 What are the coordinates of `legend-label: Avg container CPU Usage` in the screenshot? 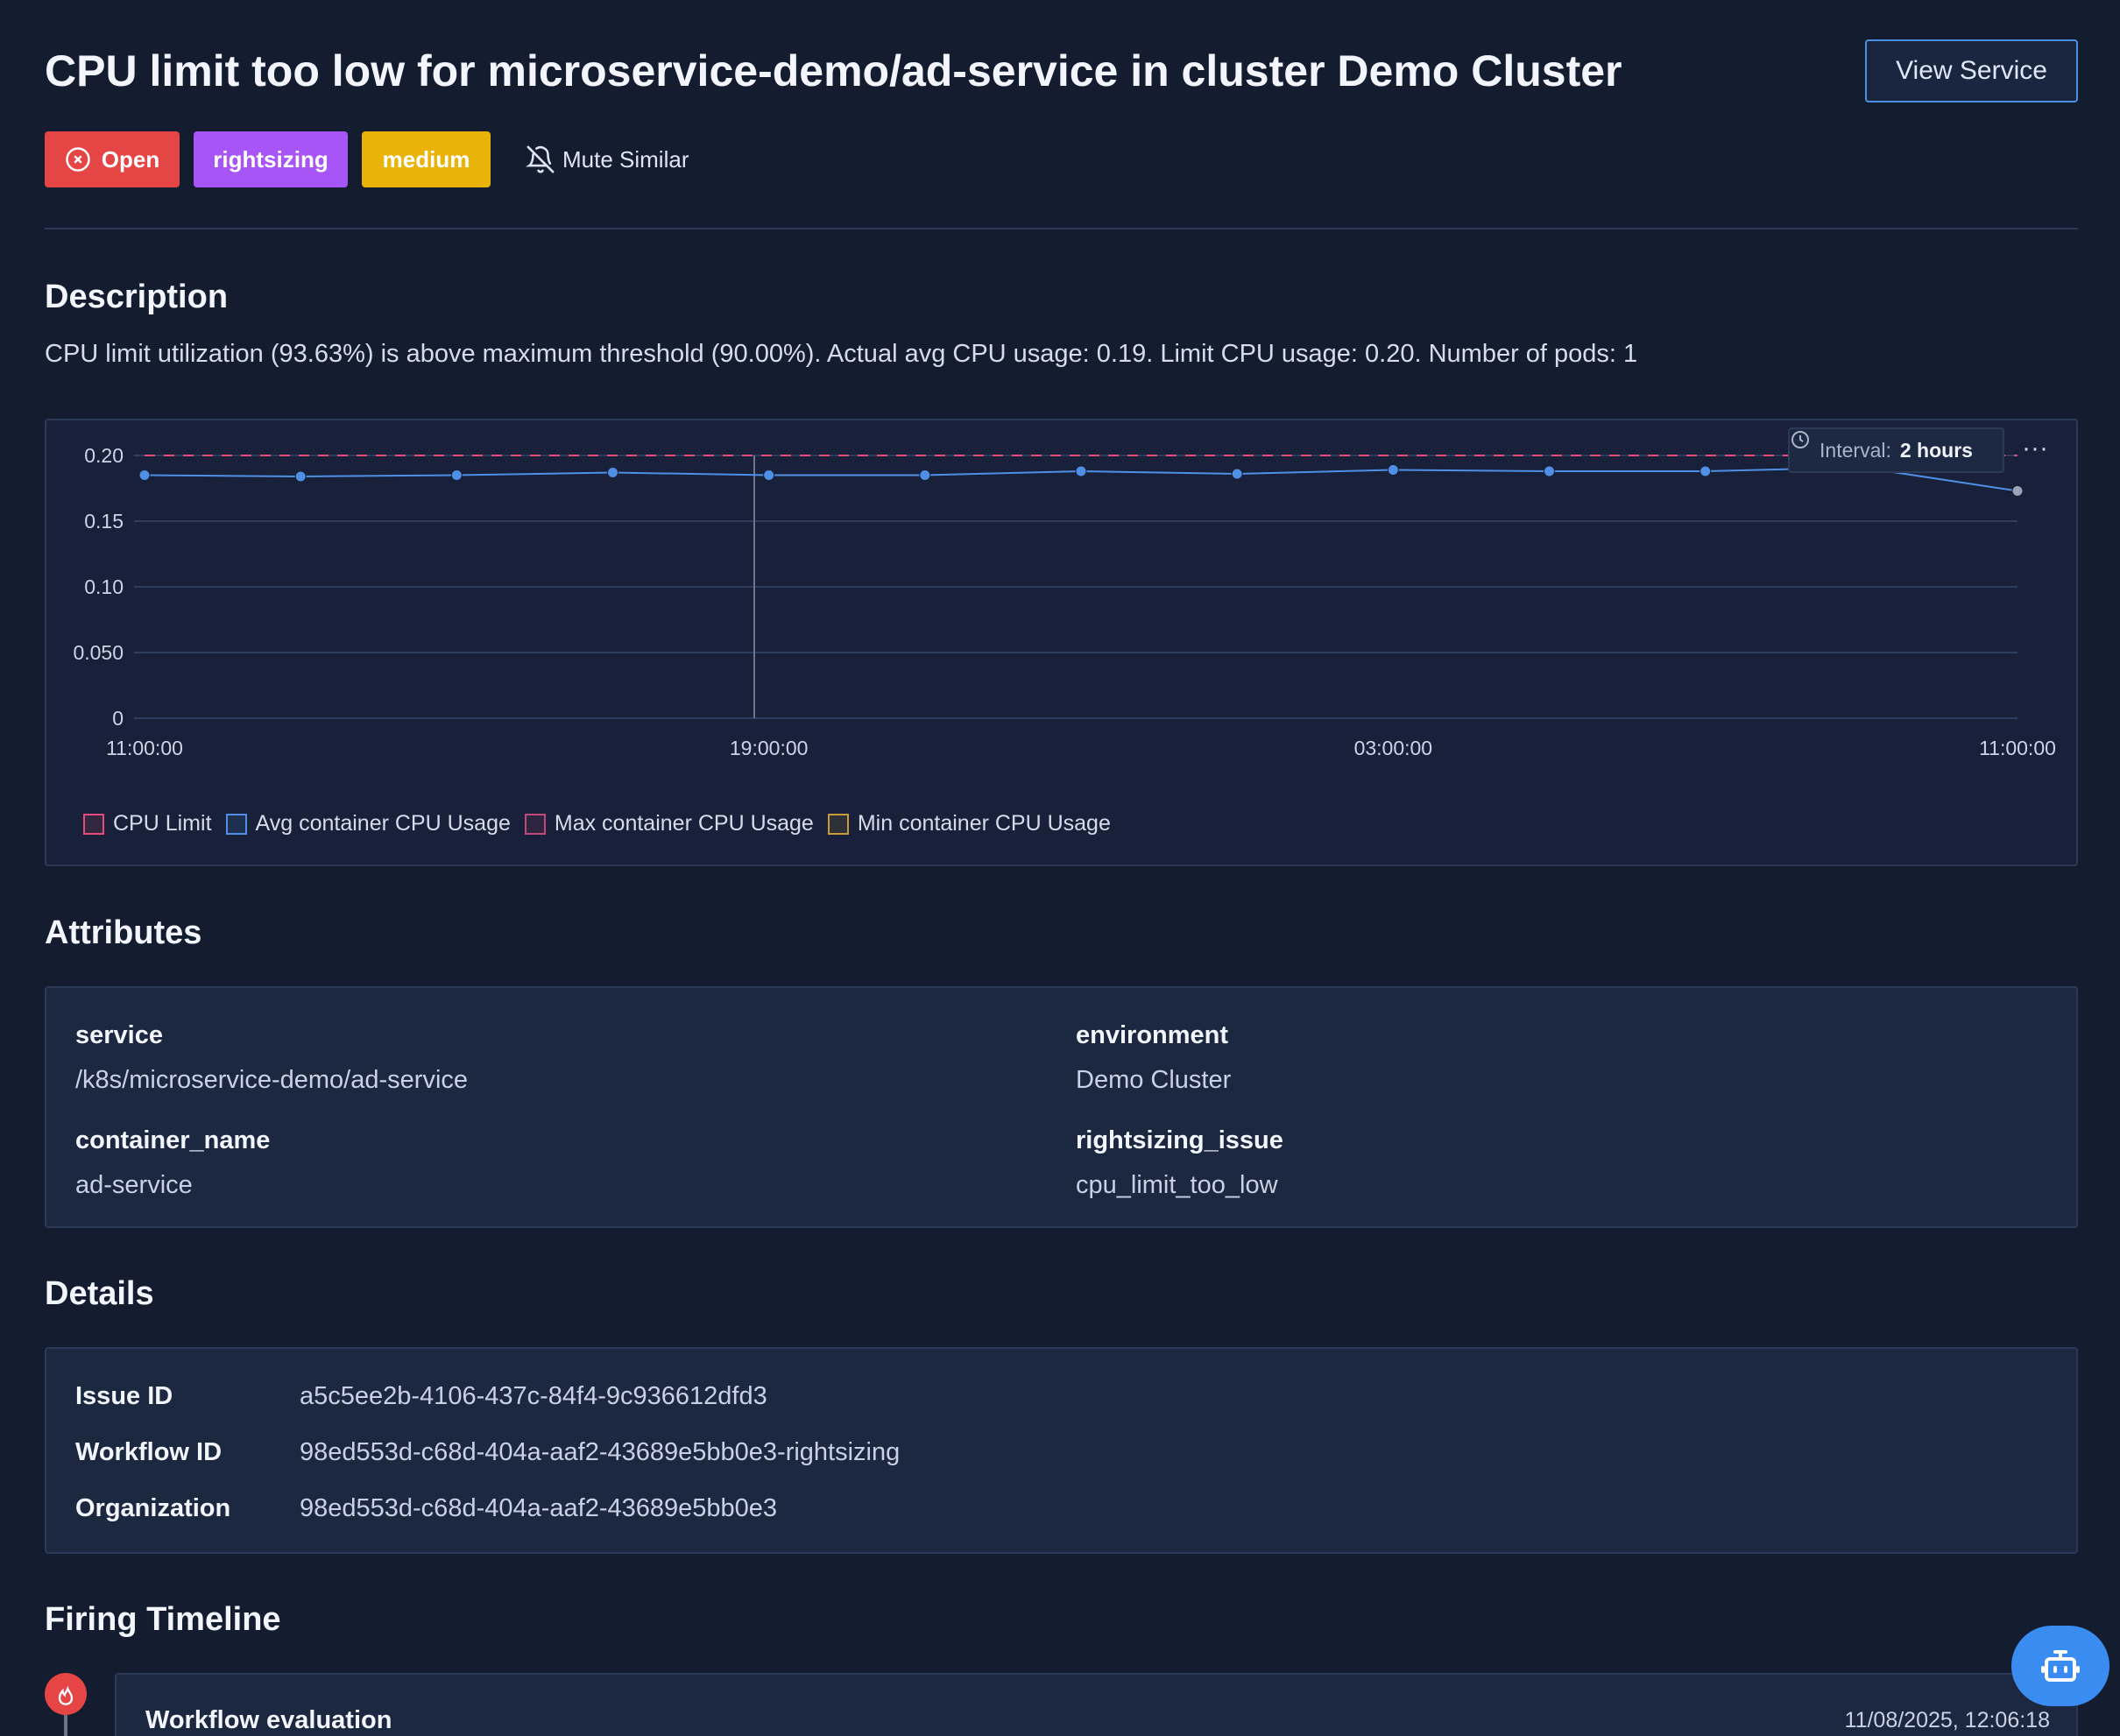 It's located at (383, 823).